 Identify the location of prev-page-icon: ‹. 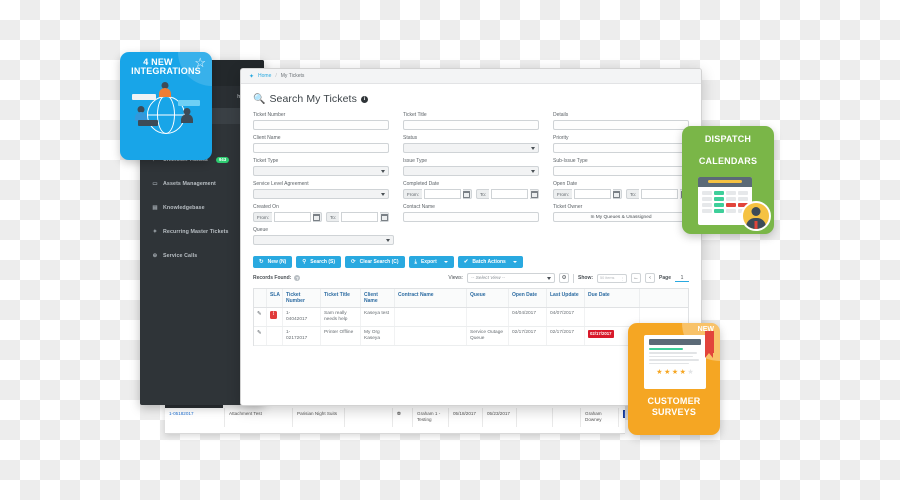
(650, 278).